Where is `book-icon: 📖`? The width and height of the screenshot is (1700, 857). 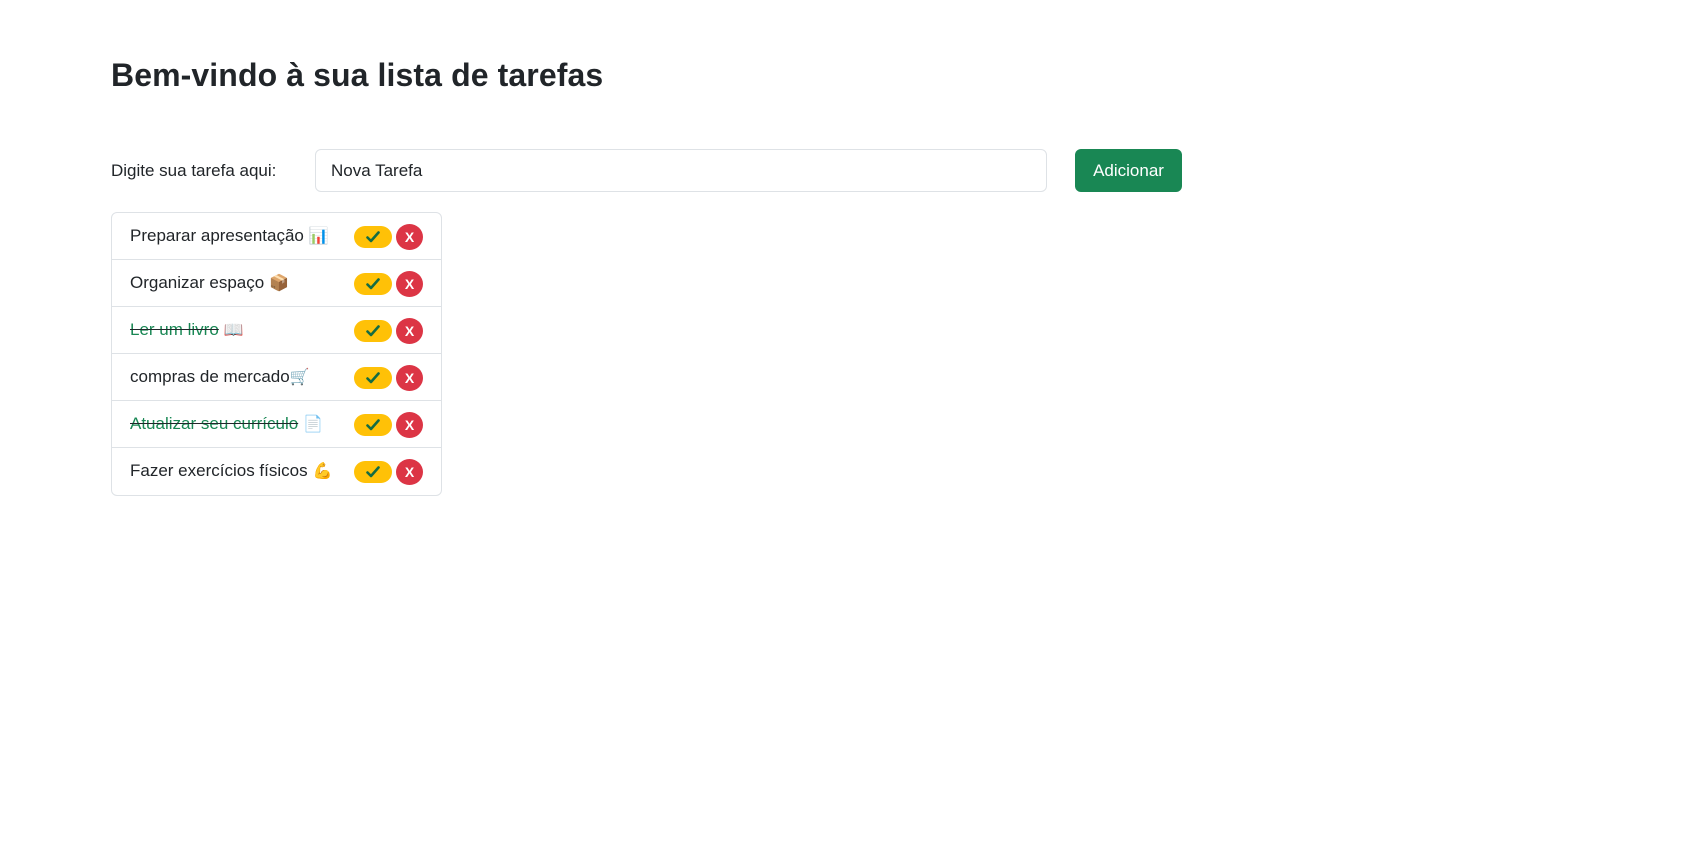 book-icon: 📖 is located at coordinates (233, 329).